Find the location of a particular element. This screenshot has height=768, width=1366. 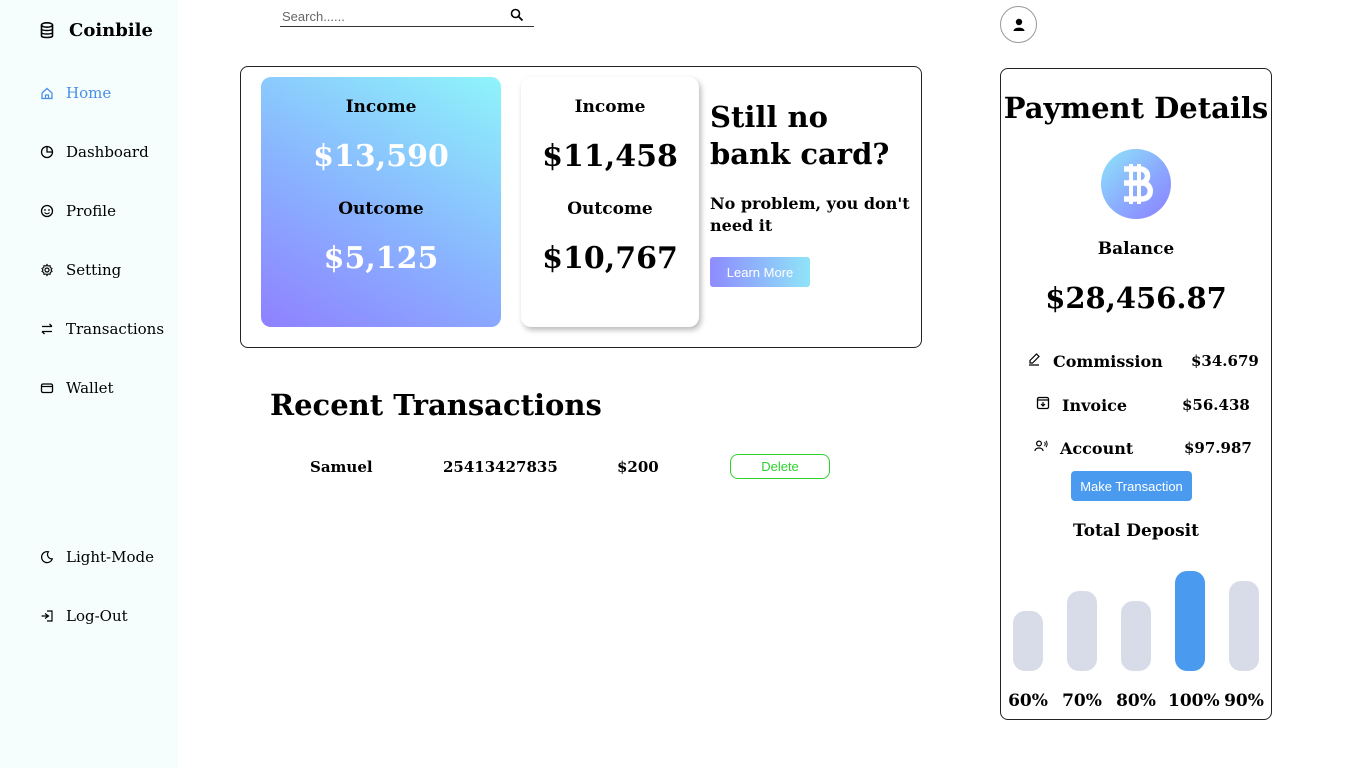

brand-name: Coinbile is located at coordinates (111, 30).